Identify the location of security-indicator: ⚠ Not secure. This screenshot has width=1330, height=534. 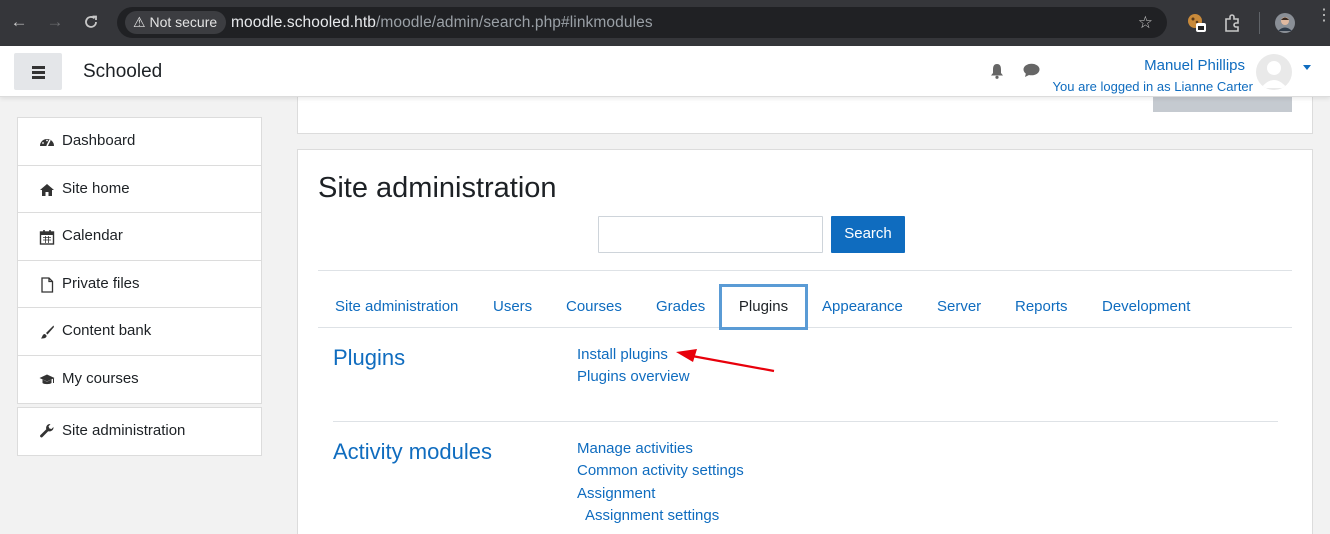
(176, 22).